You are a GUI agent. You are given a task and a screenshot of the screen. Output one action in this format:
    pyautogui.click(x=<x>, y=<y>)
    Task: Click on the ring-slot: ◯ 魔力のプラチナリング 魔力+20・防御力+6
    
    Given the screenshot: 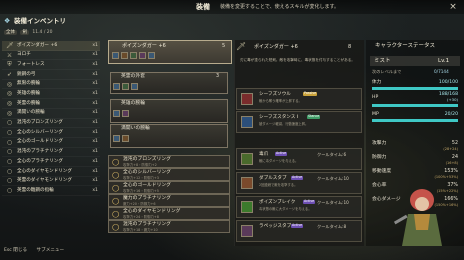 What is the action you would take?
    pyautogui.click(x=169, y=200)
    